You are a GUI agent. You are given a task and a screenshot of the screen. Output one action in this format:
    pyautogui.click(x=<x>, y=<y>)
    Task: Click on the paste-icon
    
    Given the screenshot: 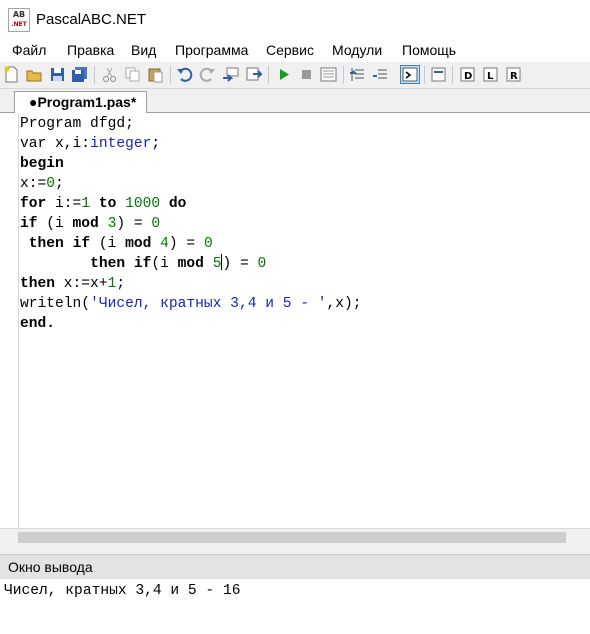 What is the action you would take?
    pyautogui.click(x=155, y=74)
    